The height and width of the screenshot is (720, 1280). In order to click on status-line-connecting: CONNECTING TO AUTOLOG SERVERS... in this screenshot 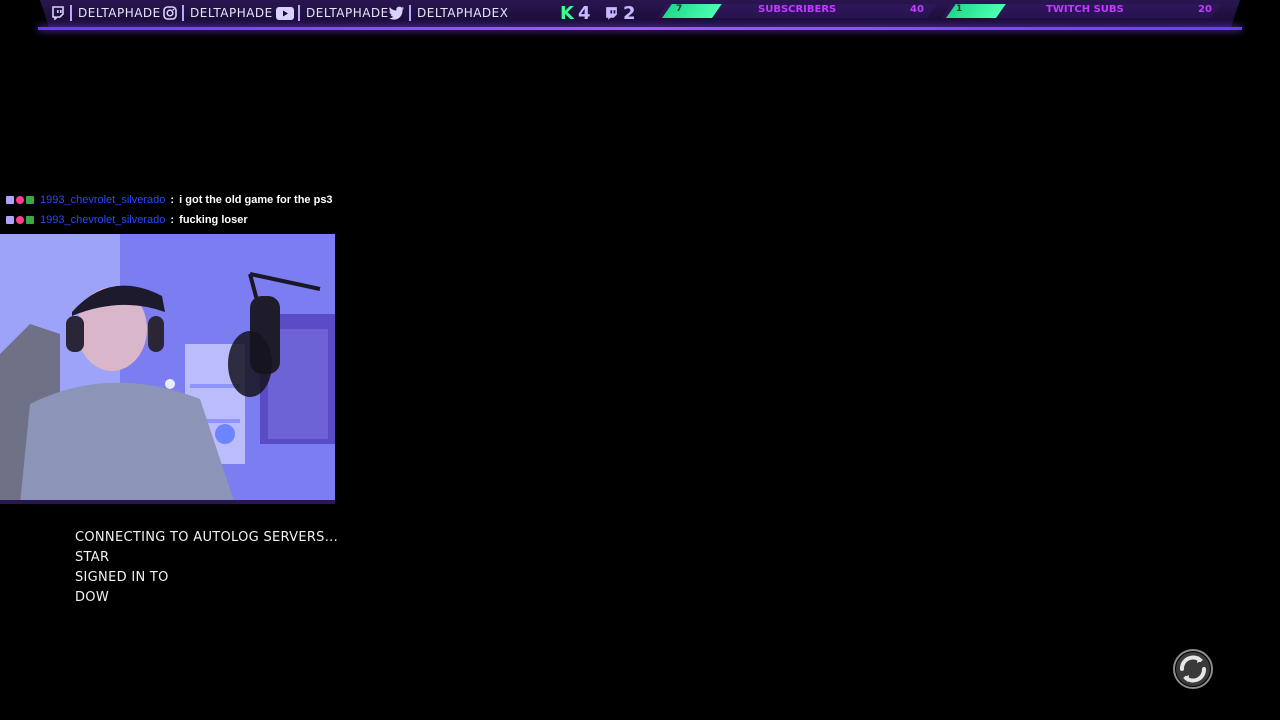, I will do `click(207, 537)`.